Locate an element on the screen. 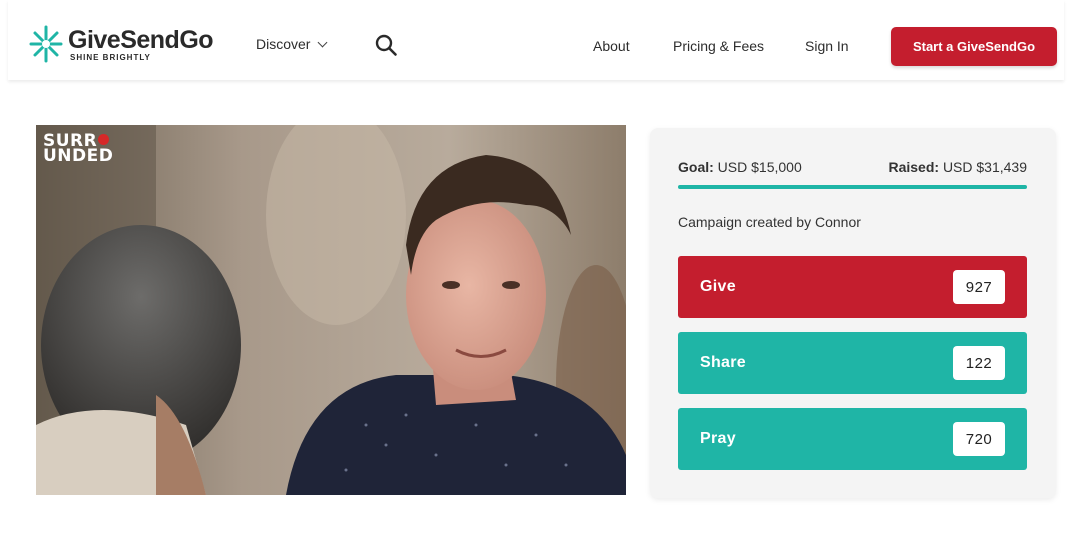  give-label: Give is located at coordinates (718, 286).